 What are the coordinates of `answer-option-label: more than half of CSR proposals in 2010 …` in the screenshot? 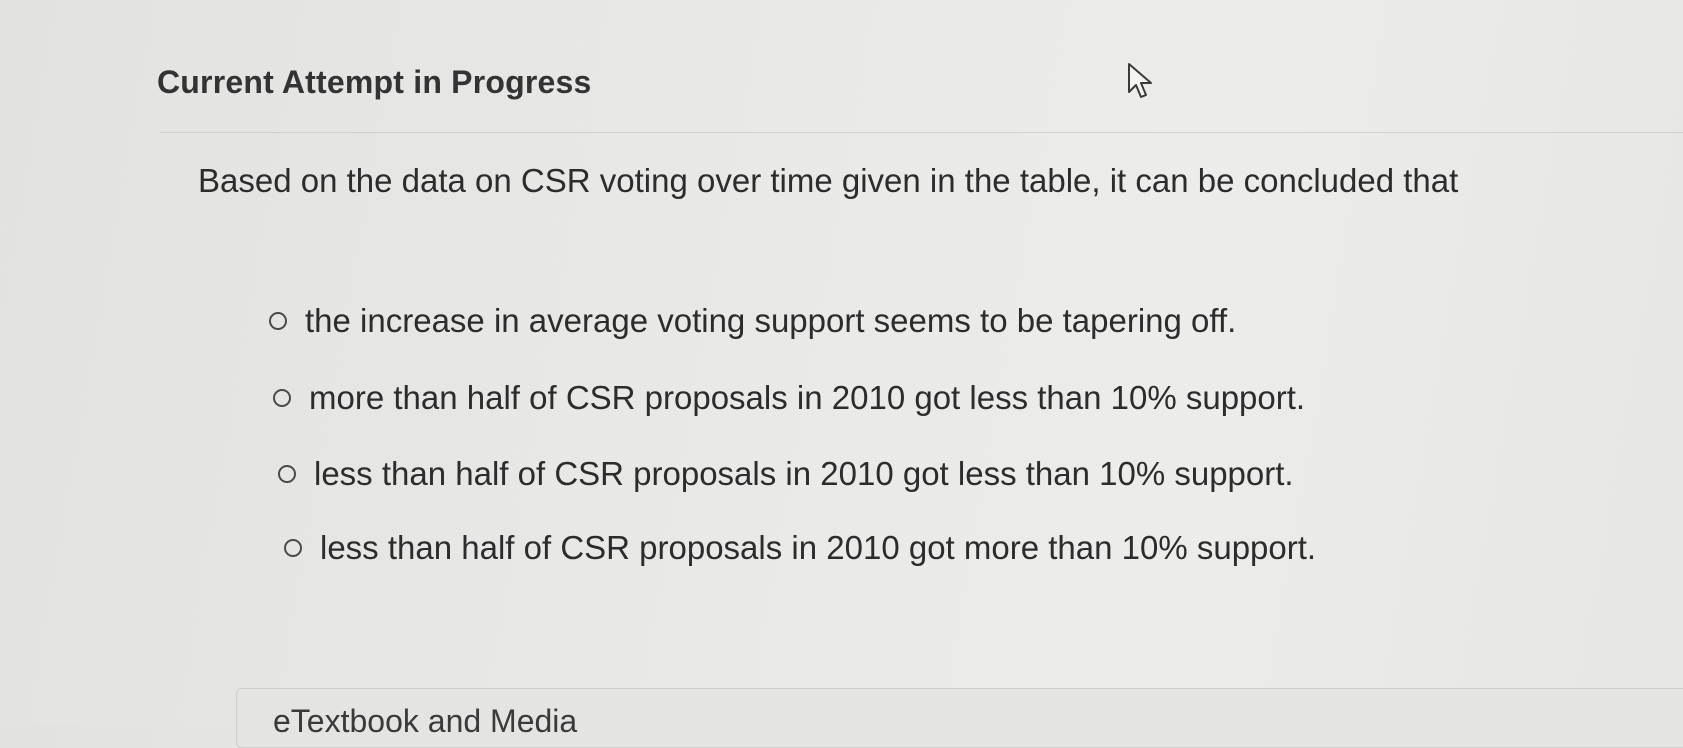 It's located at (807, 398).